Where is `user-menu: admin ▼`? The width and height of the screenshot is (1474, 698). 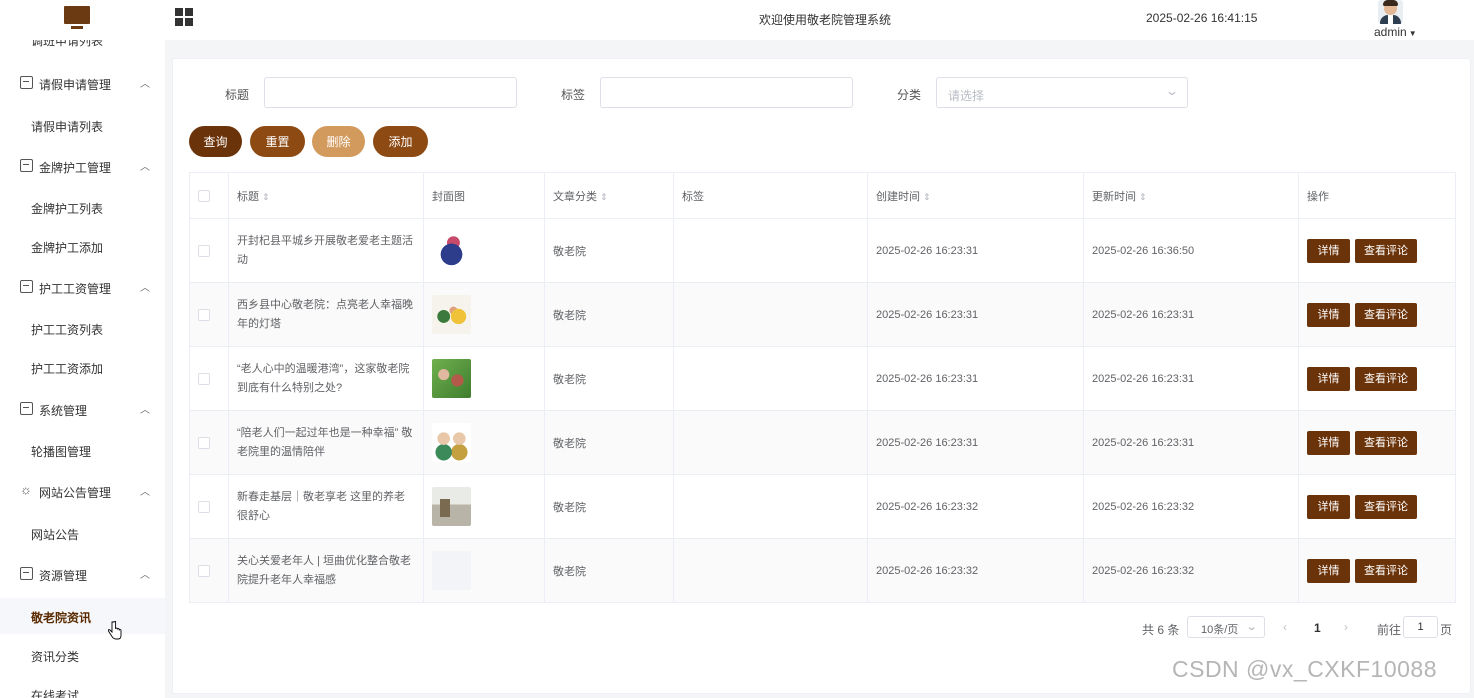
user-menu: admin ▼ is located at coordinates (1395, 32).